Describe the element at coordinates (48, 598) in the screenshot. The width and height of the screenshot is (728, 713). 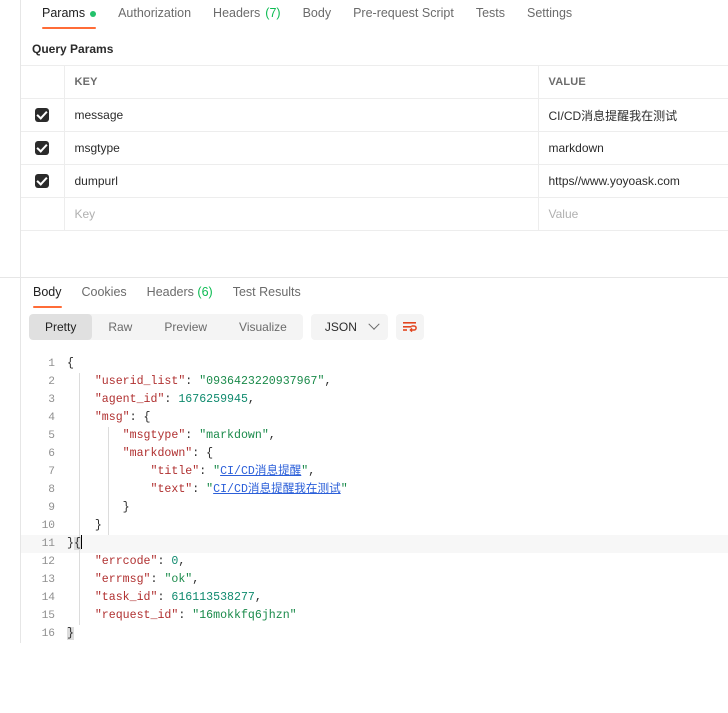
I see `line-number: 14` at that location.